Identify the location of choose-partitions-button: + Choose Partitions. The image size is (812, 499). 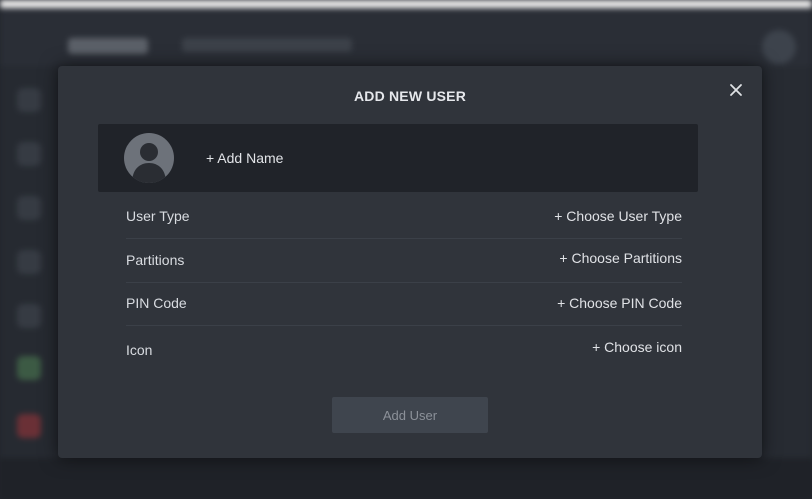
(620, 258).